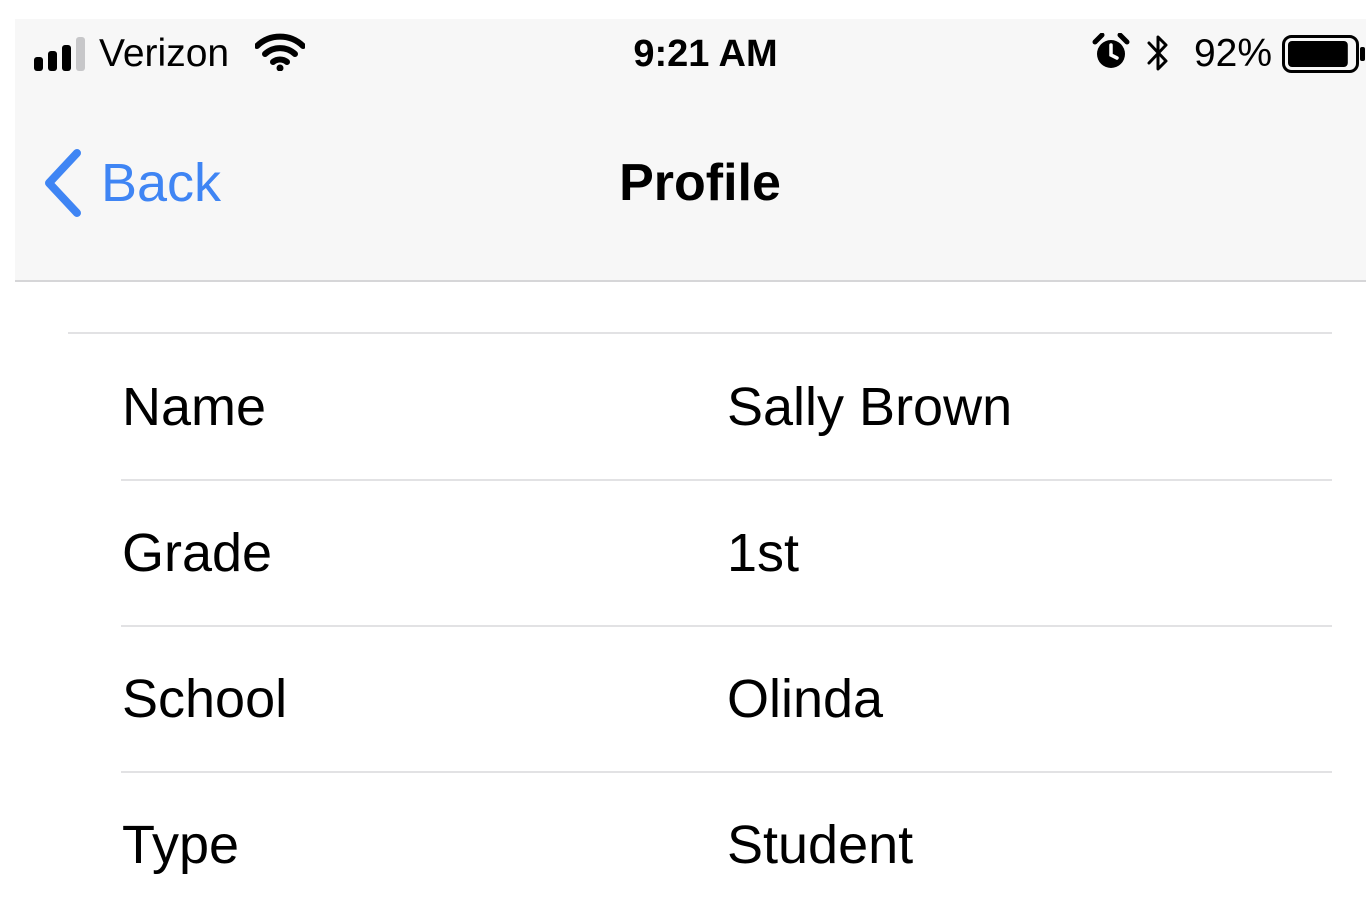  Describe the element at coordinates (805, 699) in the screenshot. I see `row-value: Olinda` at that location.